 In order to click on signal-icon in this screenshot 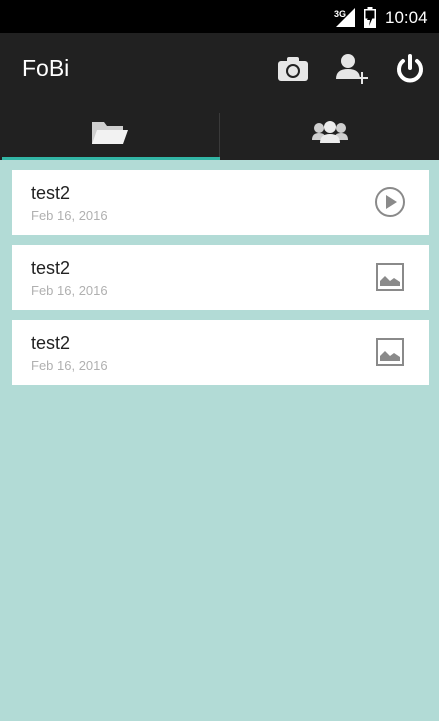, I will do `click(345, 17)`.